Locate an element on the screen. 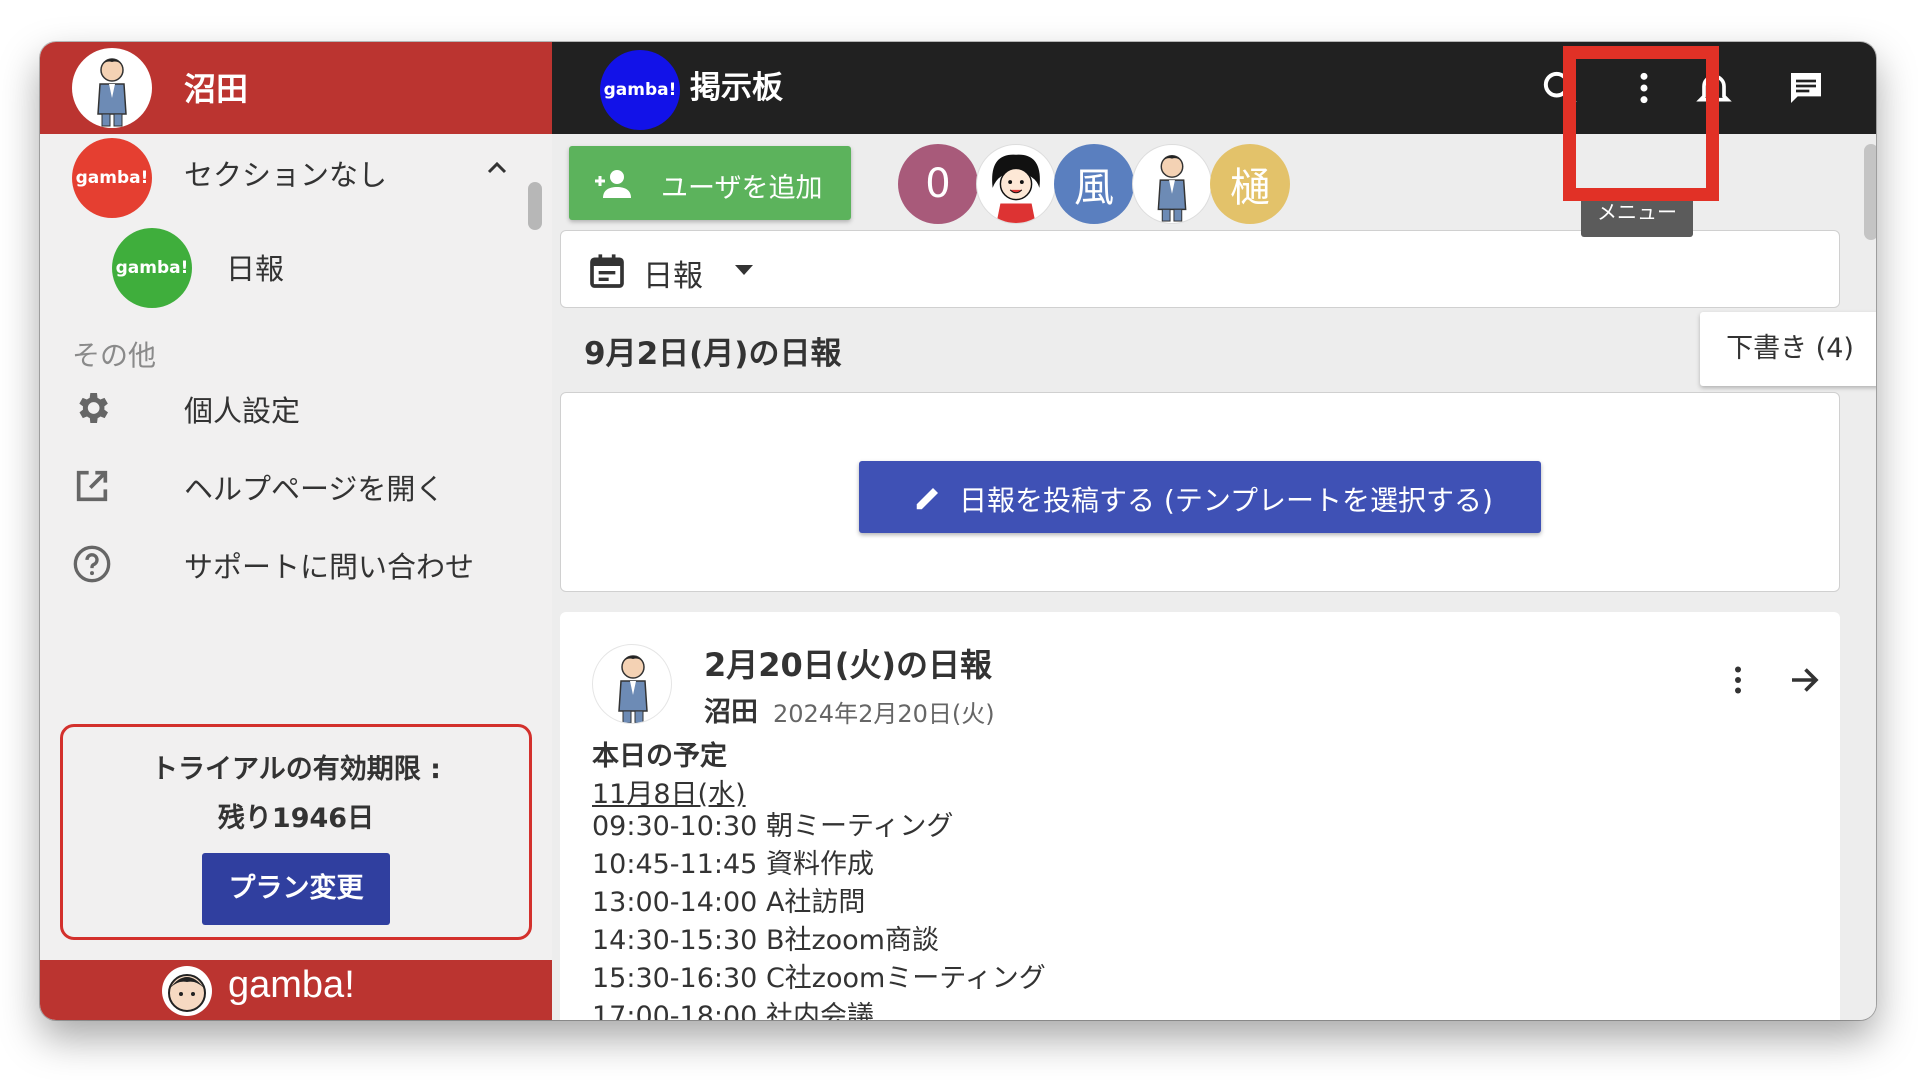  highlight-box is located at coordinates (1641, 123).